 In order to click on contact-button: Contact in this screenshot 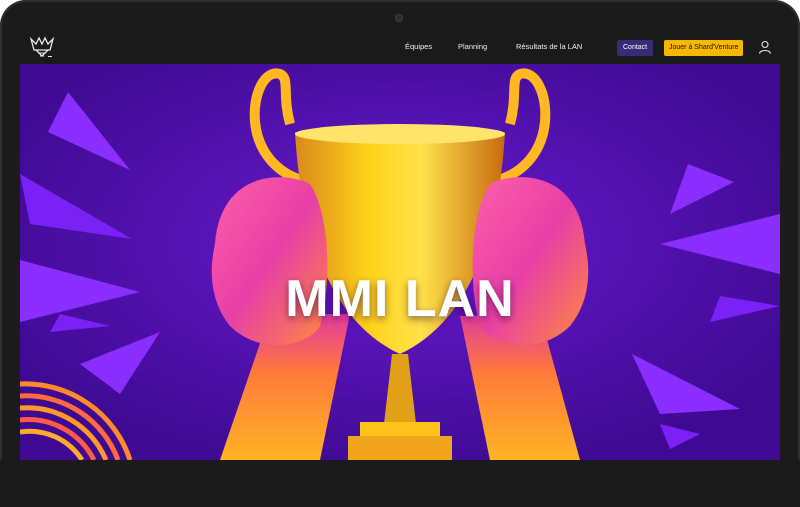, I will do `click(635, 48)`.